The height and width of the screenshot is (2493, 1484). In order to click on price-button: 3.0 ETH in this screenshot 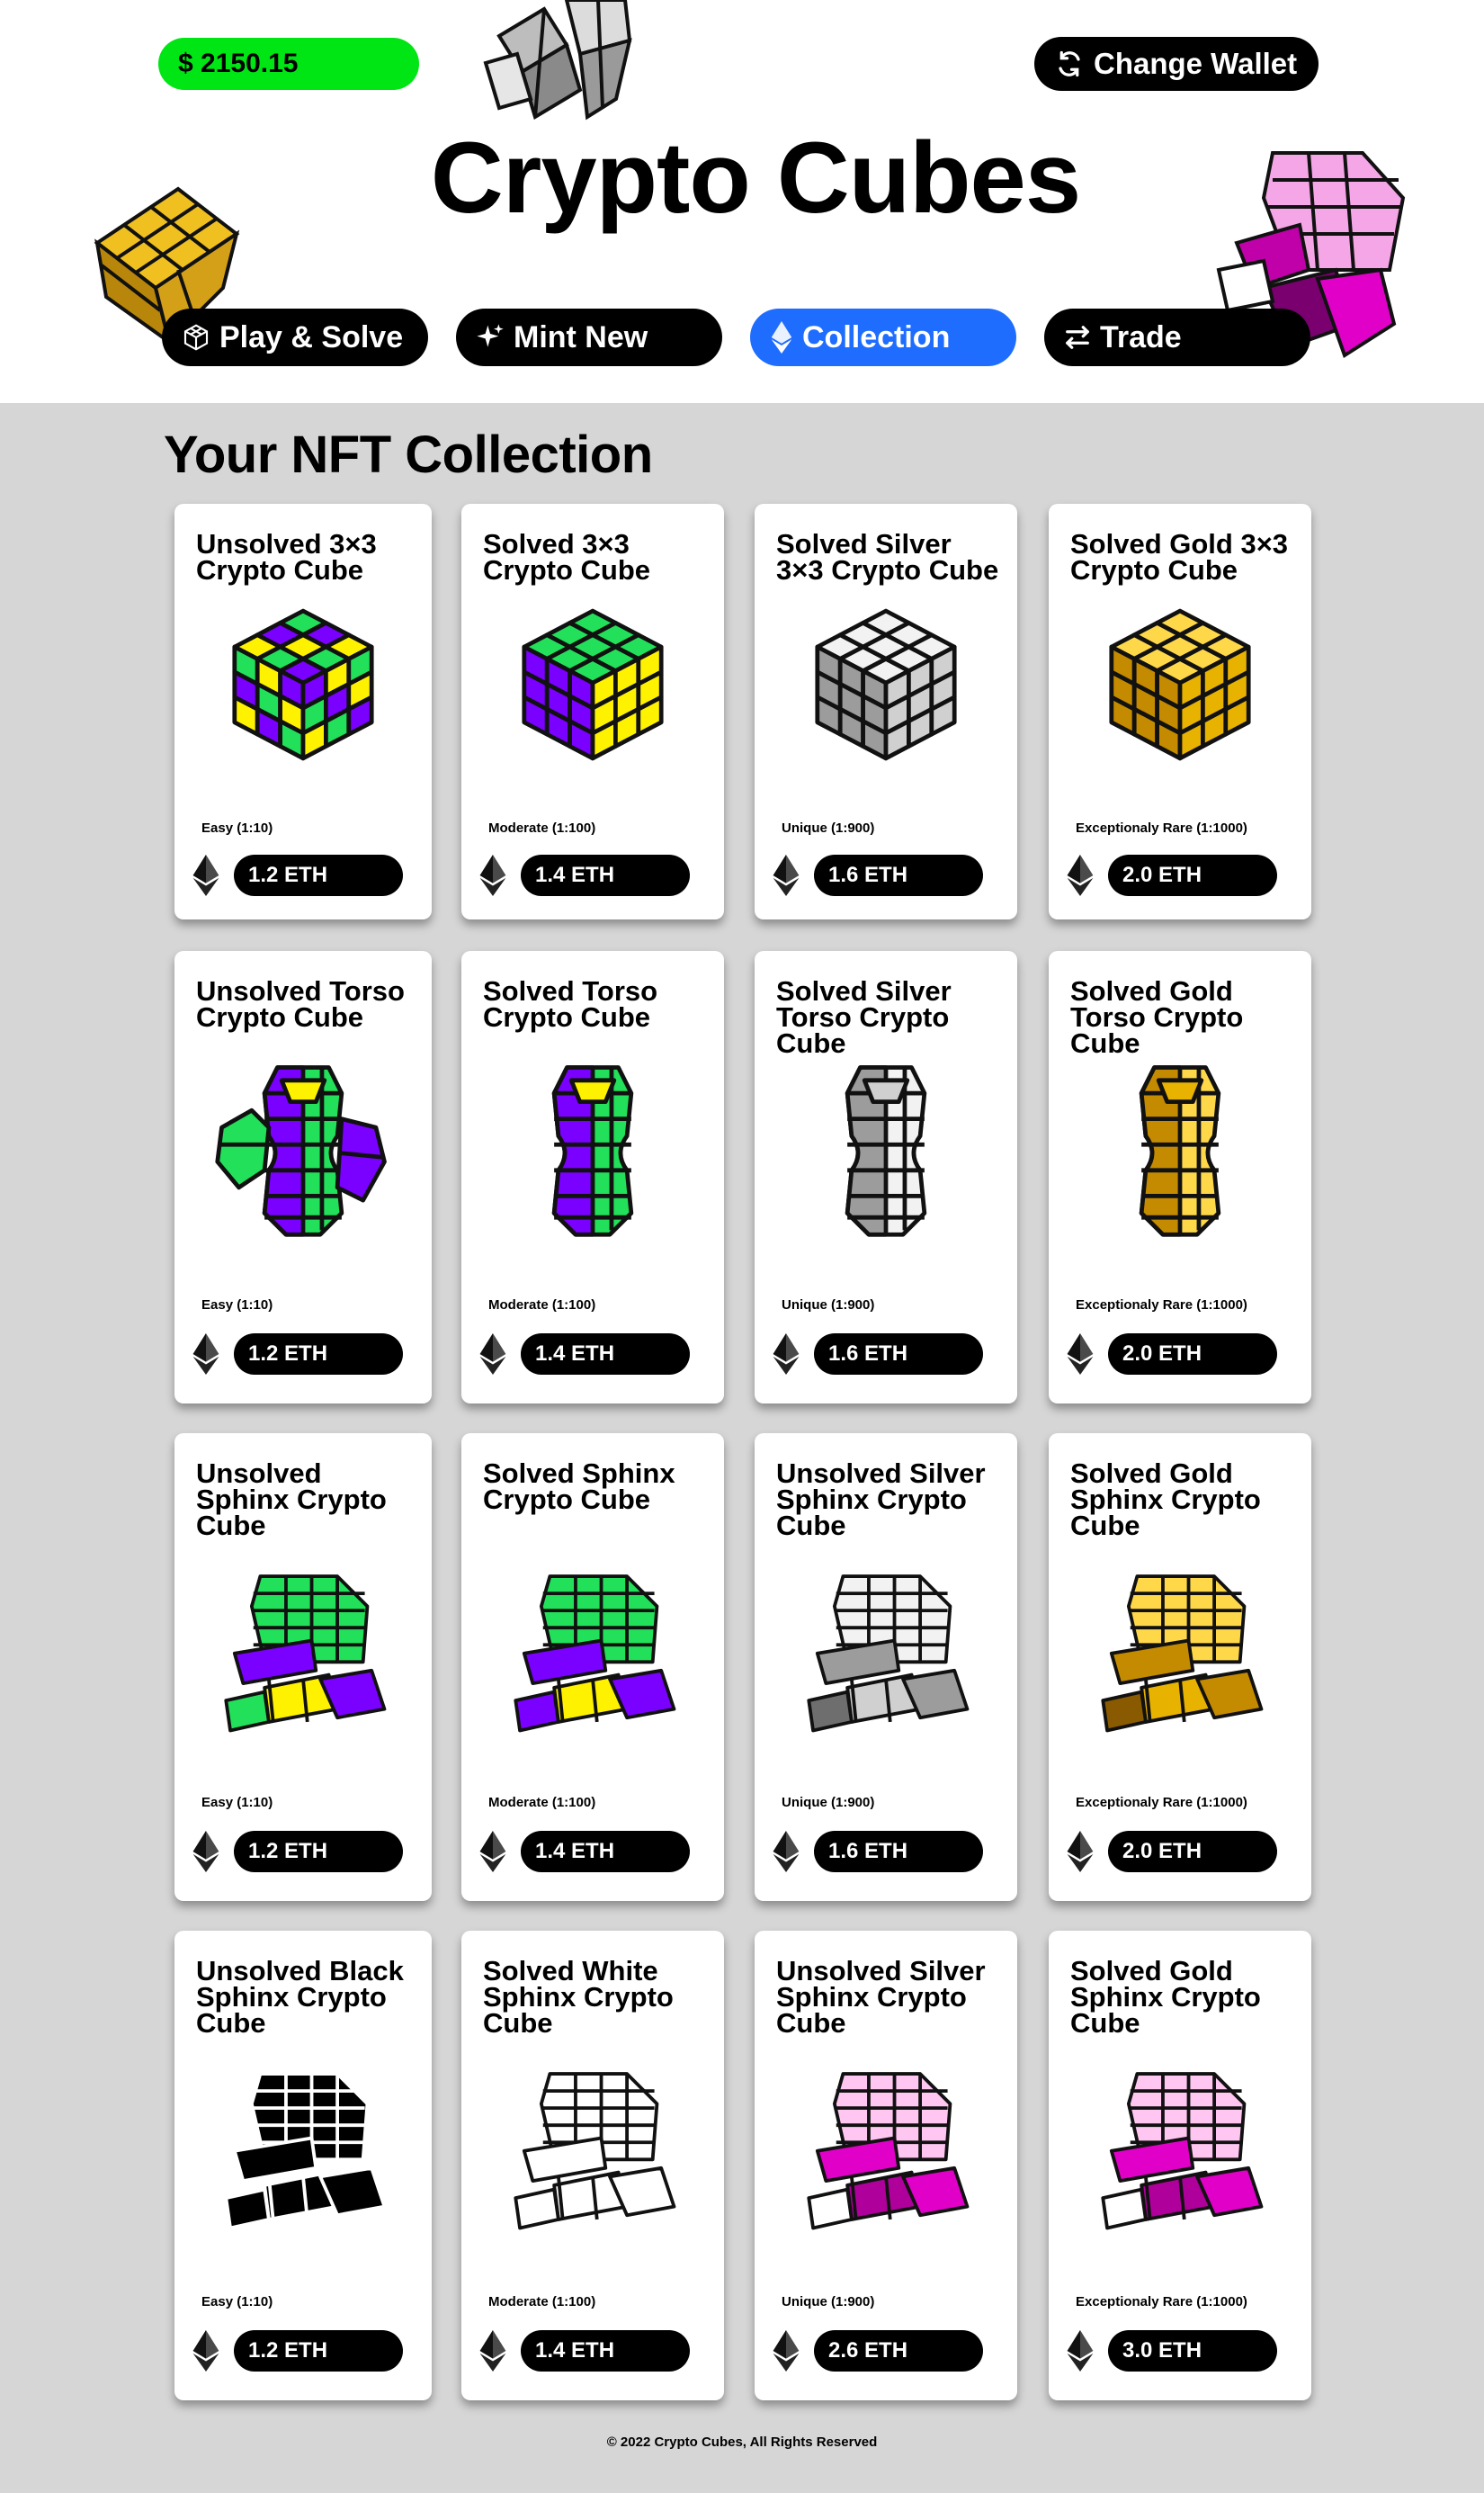, I will do `click(1192, 2351)`.